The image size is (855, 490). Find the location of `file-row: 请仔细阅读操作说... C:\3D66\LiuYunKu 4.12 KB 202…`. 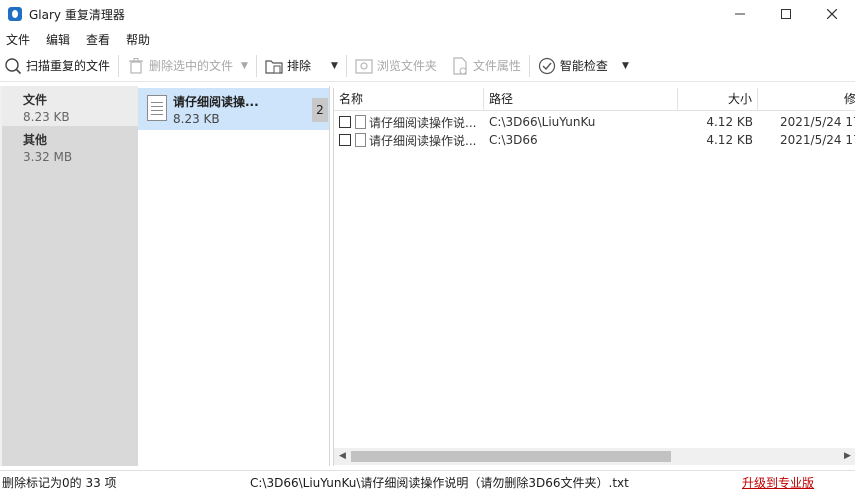

file-row: 请仔细阅读操作说... C:\3D66\LiuYunKu 4.12 KB 202… is located at coordinates (594, 122).